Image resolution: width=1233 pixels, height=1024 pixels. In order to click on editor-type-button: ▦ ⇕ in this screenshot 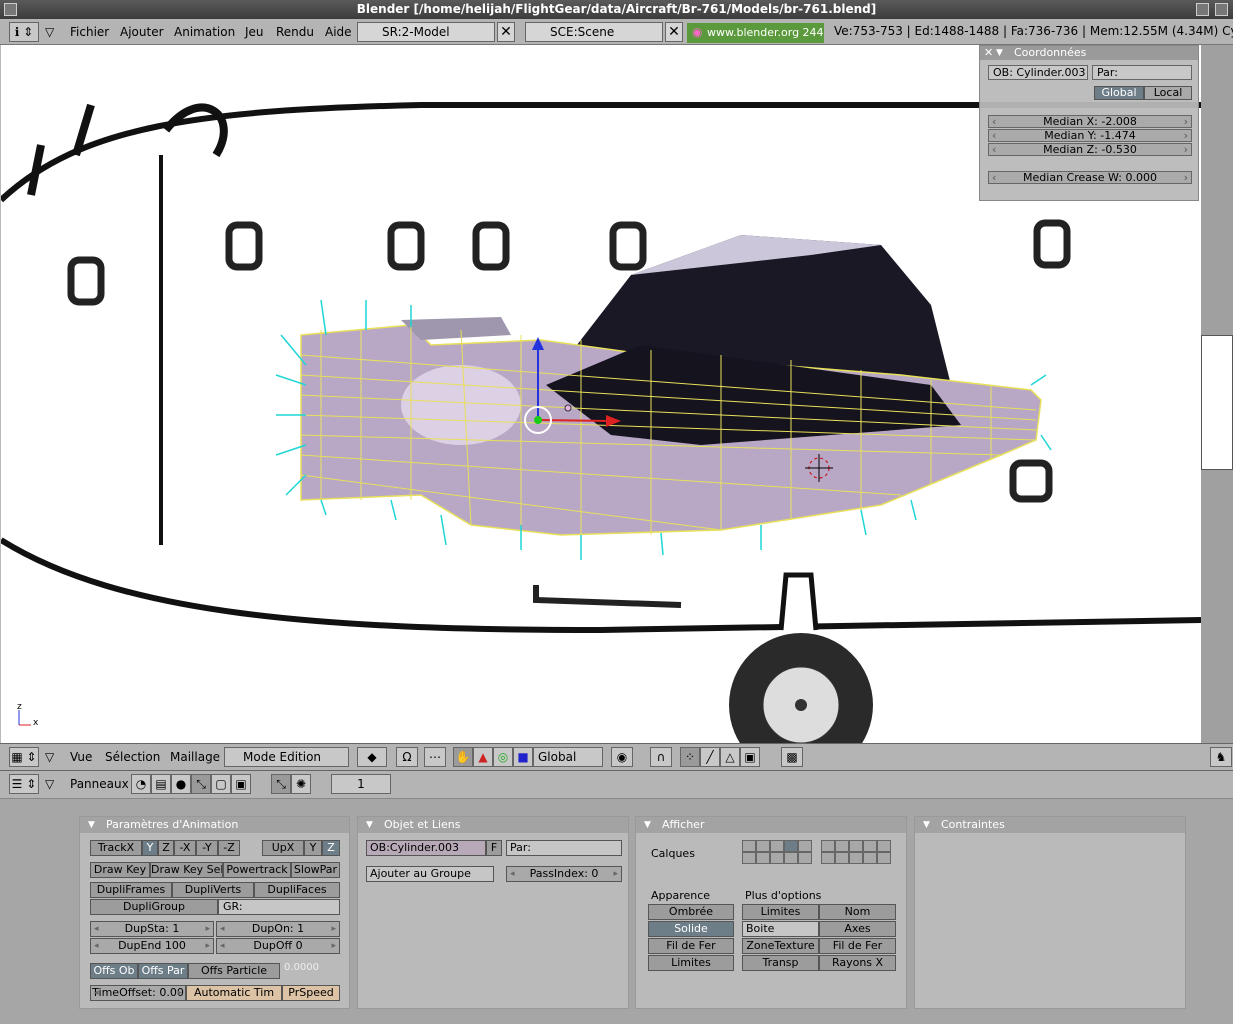, I will do `click(24, 757)`.